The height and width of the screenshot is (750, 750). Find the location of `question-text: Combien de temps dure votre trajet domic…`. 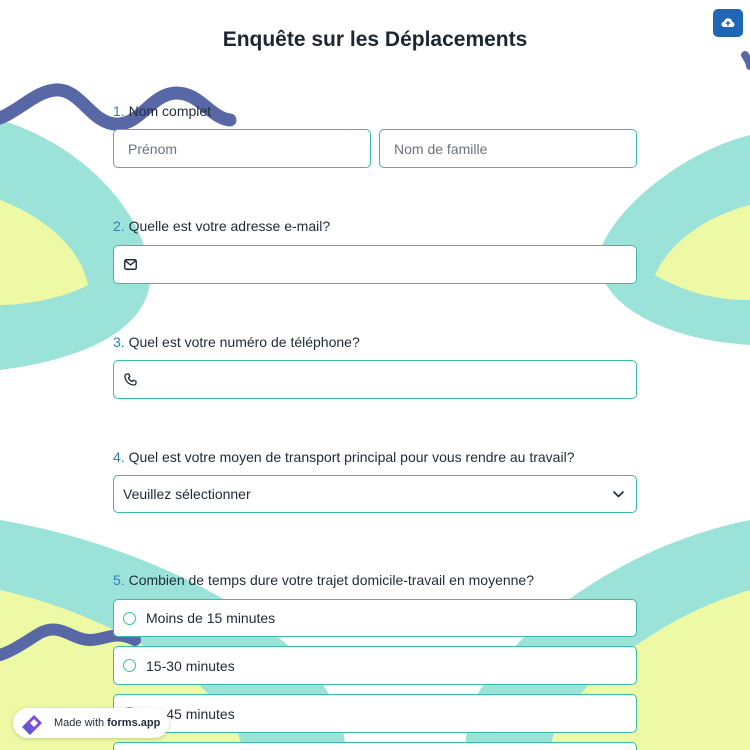

question-text: Combien de temps dure votre trajet domic… is located at coordinates (331, 580).